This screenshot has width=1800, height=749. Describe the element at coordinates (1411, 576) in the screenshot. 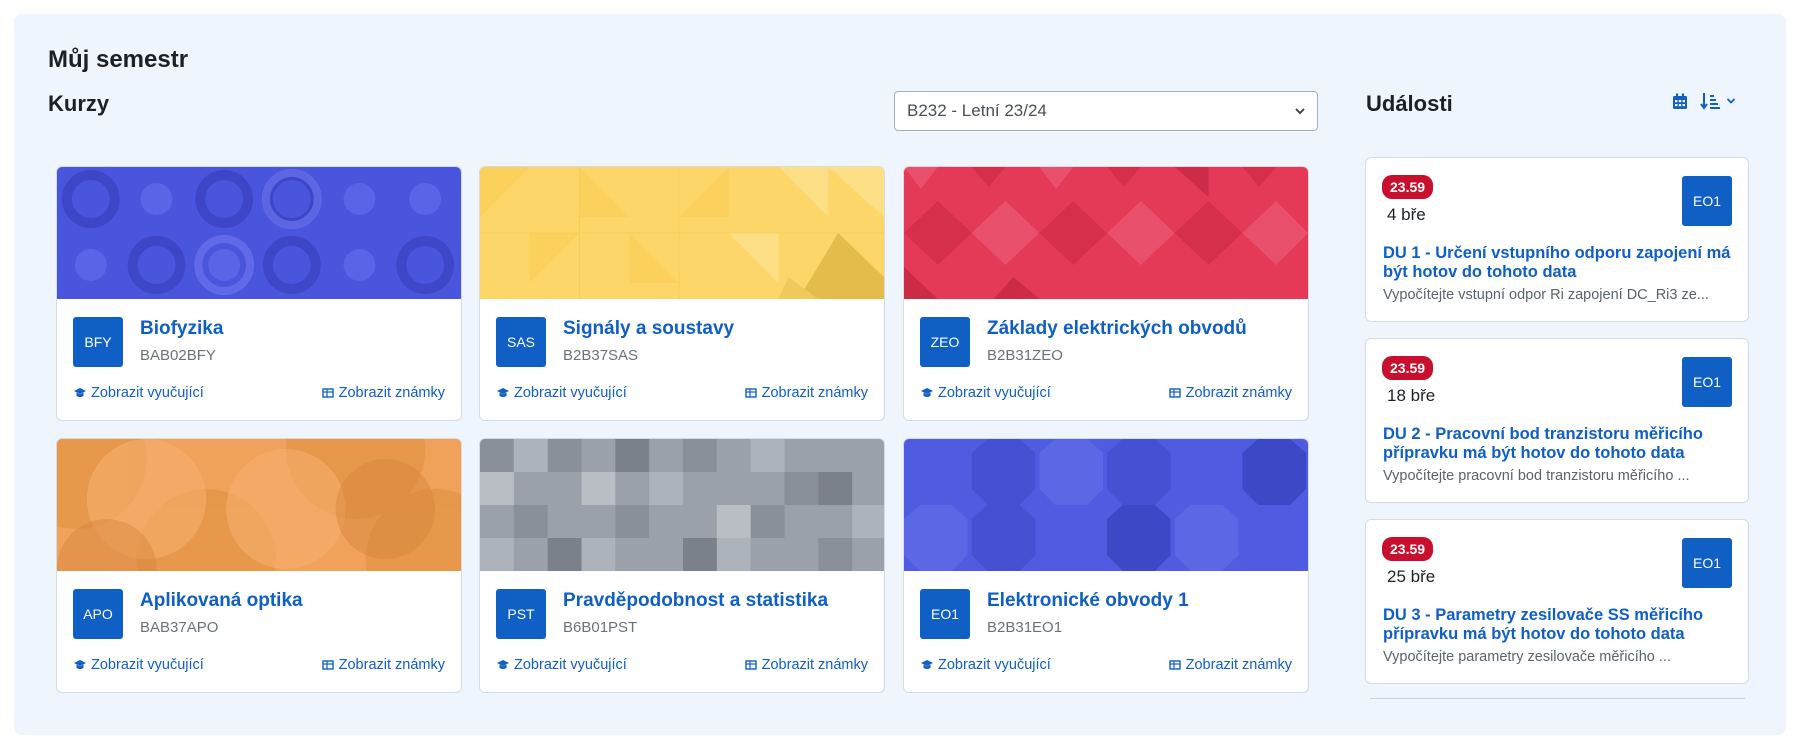

I see `event-date: 25 bře` at that location.